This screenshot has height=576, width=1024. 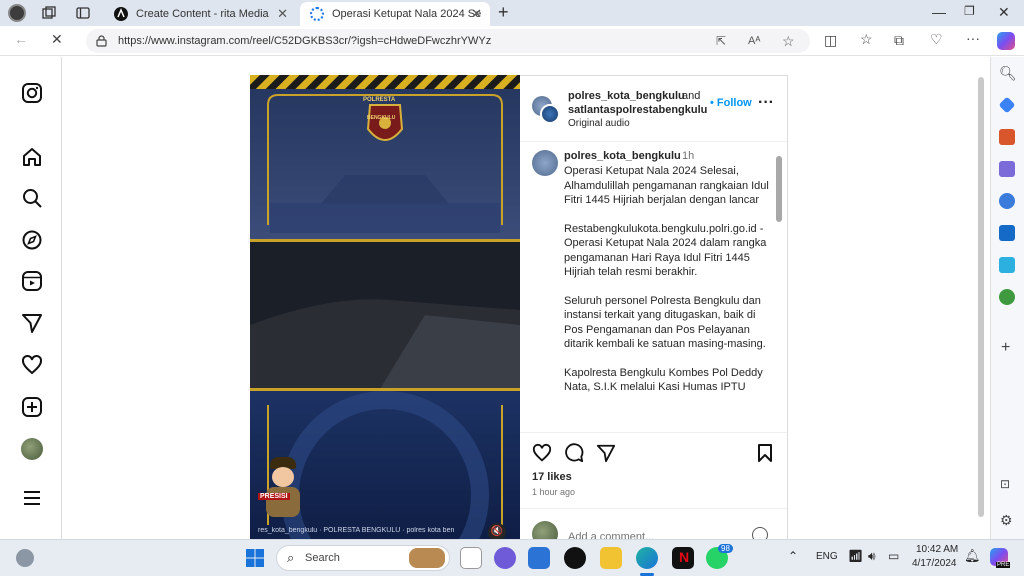 What do you see at coordinates (981, 297) in the screenshot?
I see `page-scrollbar` at bounding box center [981, 297].